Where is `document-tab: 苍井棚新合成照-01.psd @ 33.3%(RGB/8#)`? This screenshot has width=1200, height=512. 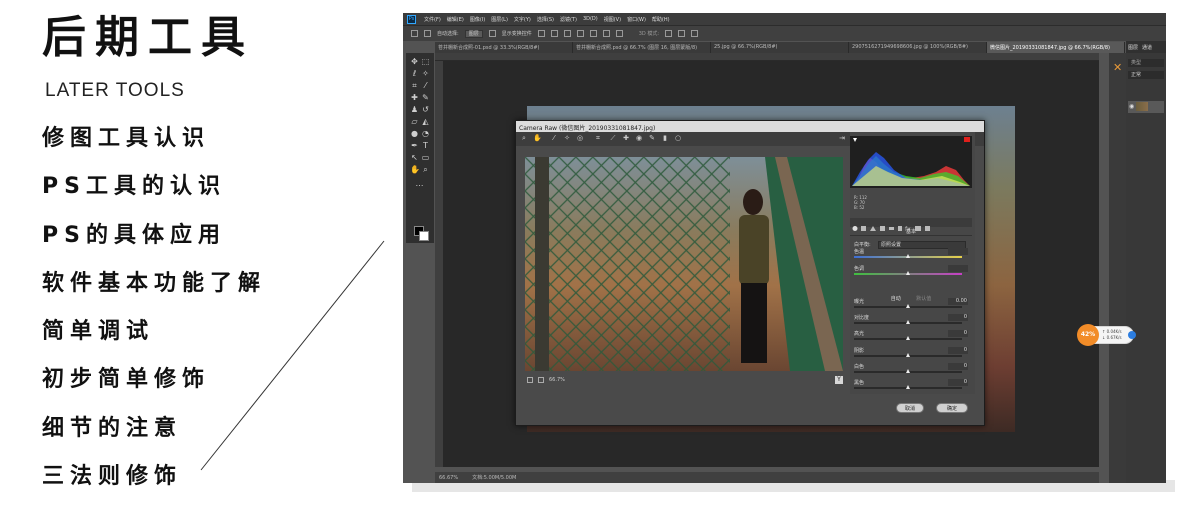
document-tab: 苍井棚新合成照-01.psd @ 33.3%(RGB/8#) is located at coordinates (504, 47).